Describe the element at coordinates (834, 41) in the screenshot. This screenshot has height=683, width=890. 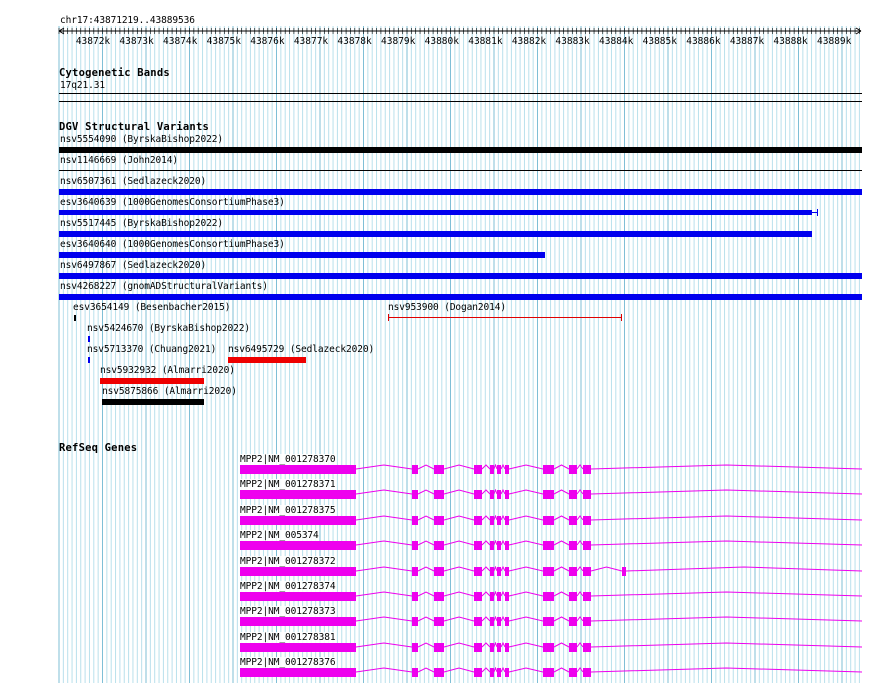
I see `ruler-tick-label: 43889k` at that location.